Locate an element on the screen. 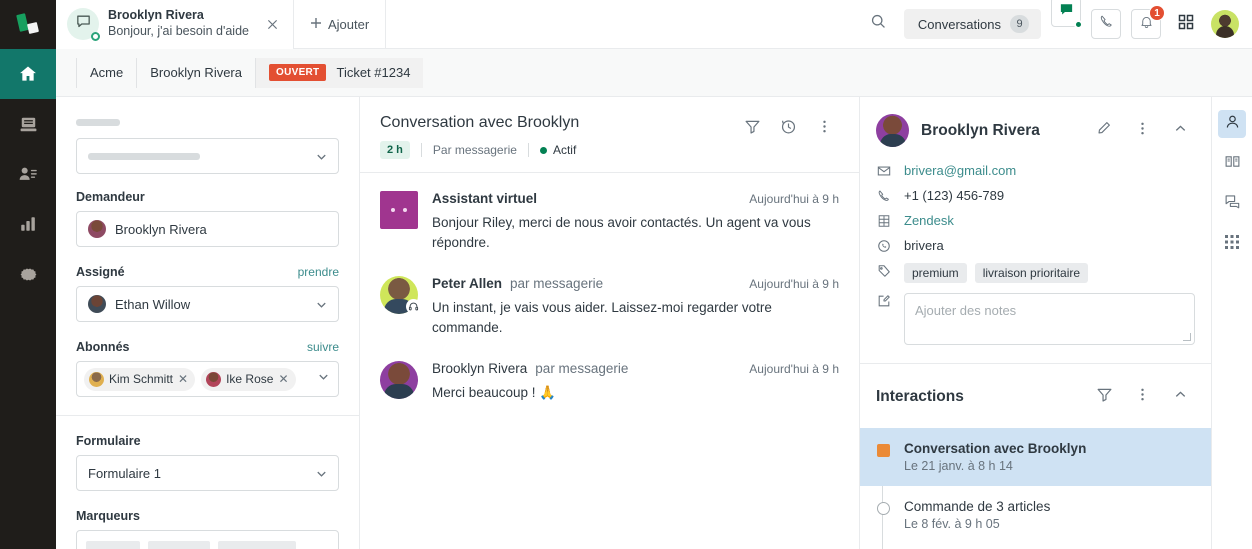 The image size is (1252, 549). breadcrumb-bar: Acme Brooklyn Rivera OUVERT Ticket #1234 is located at coordinates (654, 73).